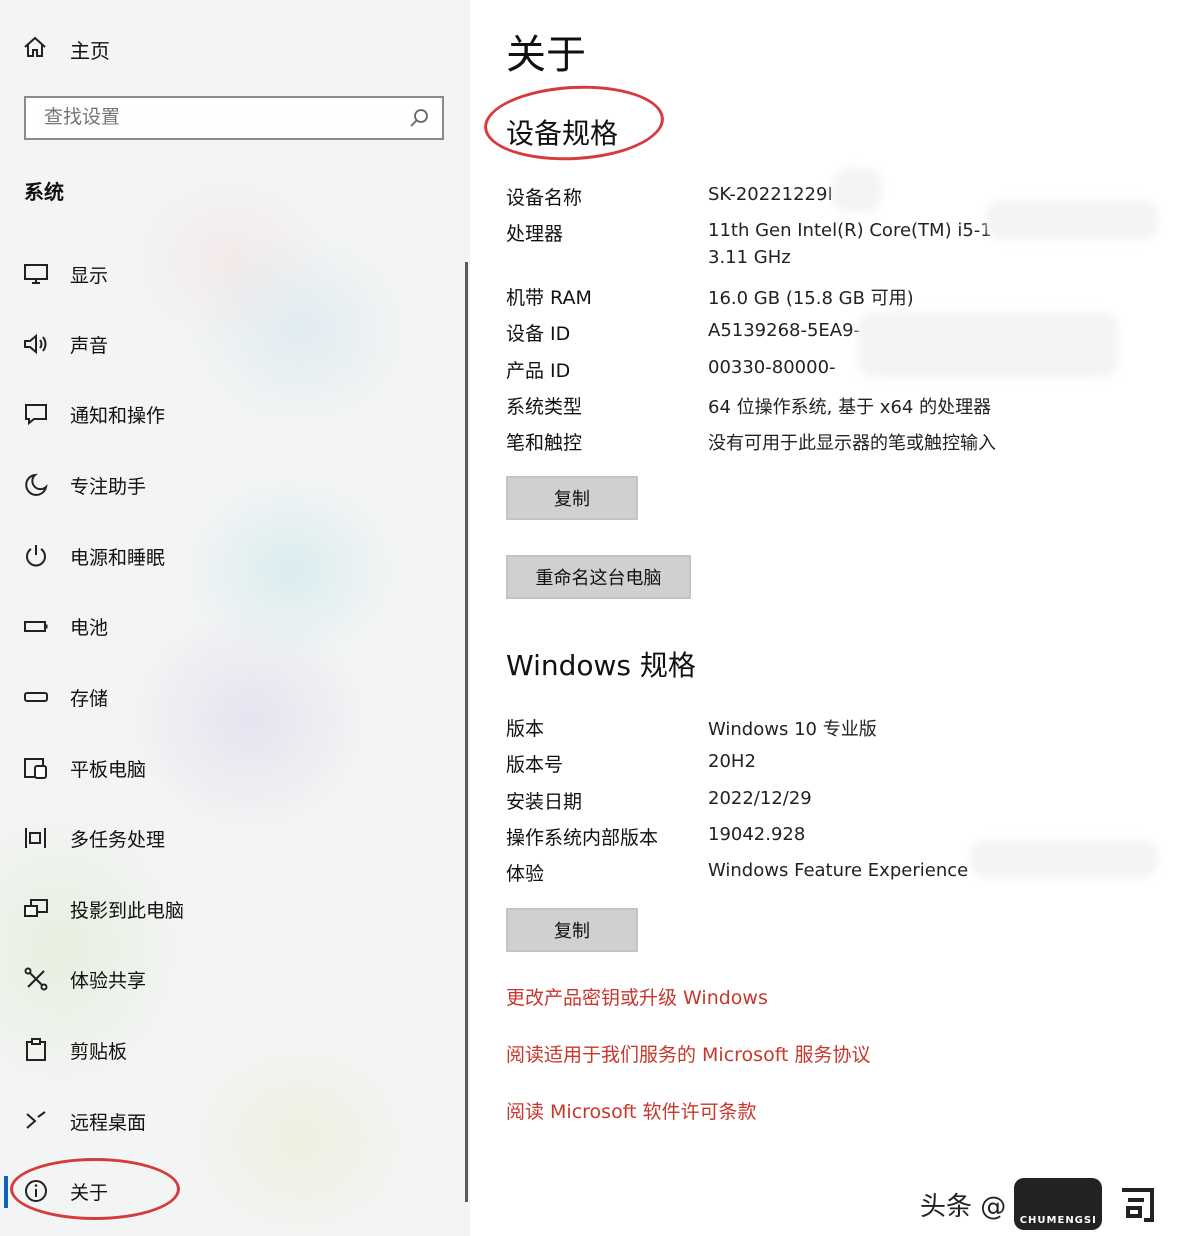 The height and width of the screenshot is (1236, 1198). Describe the element at coordinates (66, 49) in the screenshot. I see `home-nav-item: 主页` at that location.